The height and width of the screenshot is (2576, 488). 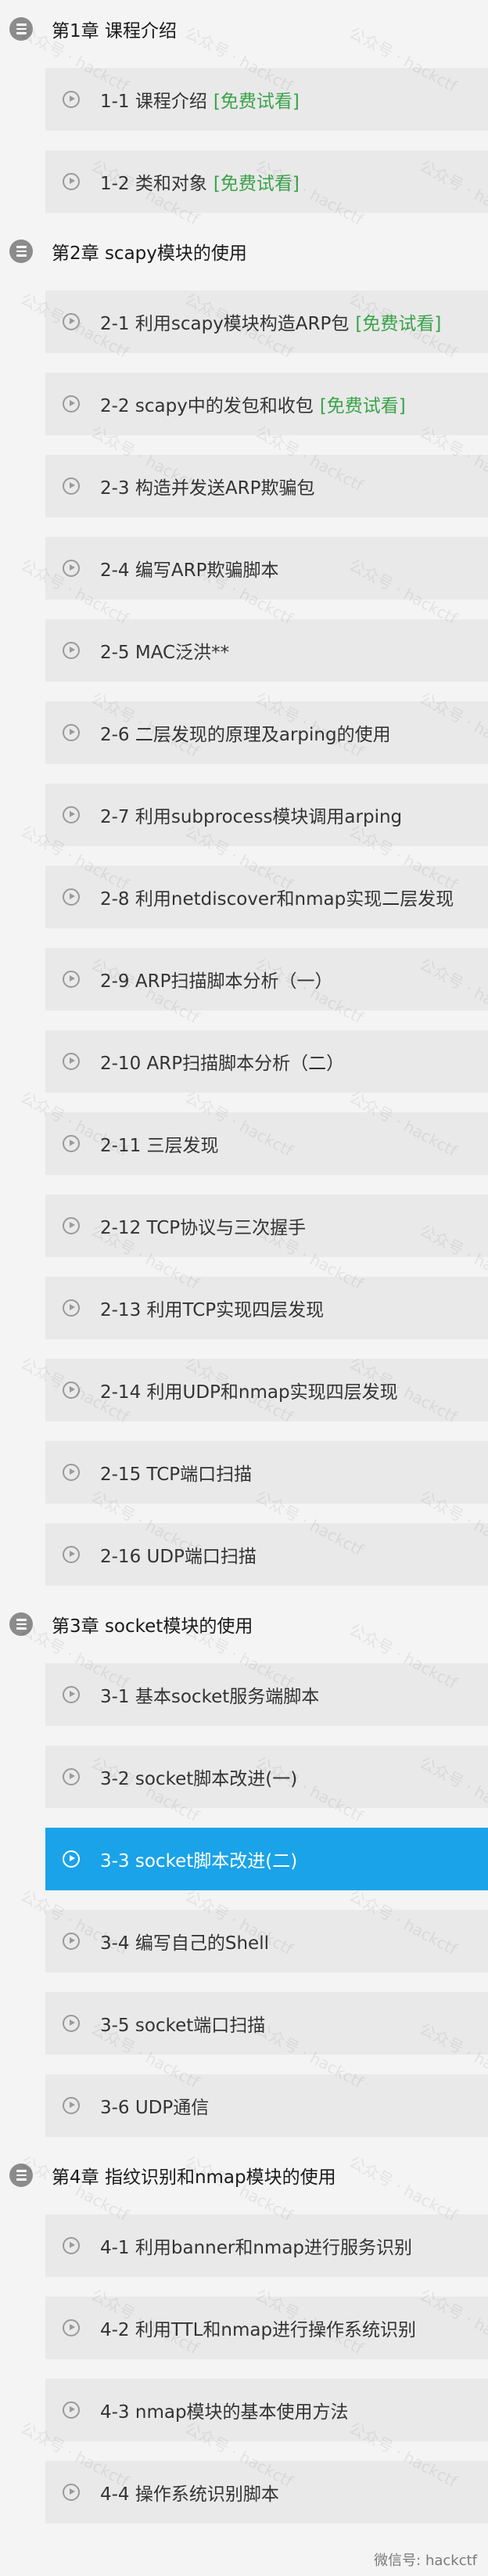 I want to click on lesson-title: 2-9 ARP扫描脚本分析（一）, so click(x=216, y=981).